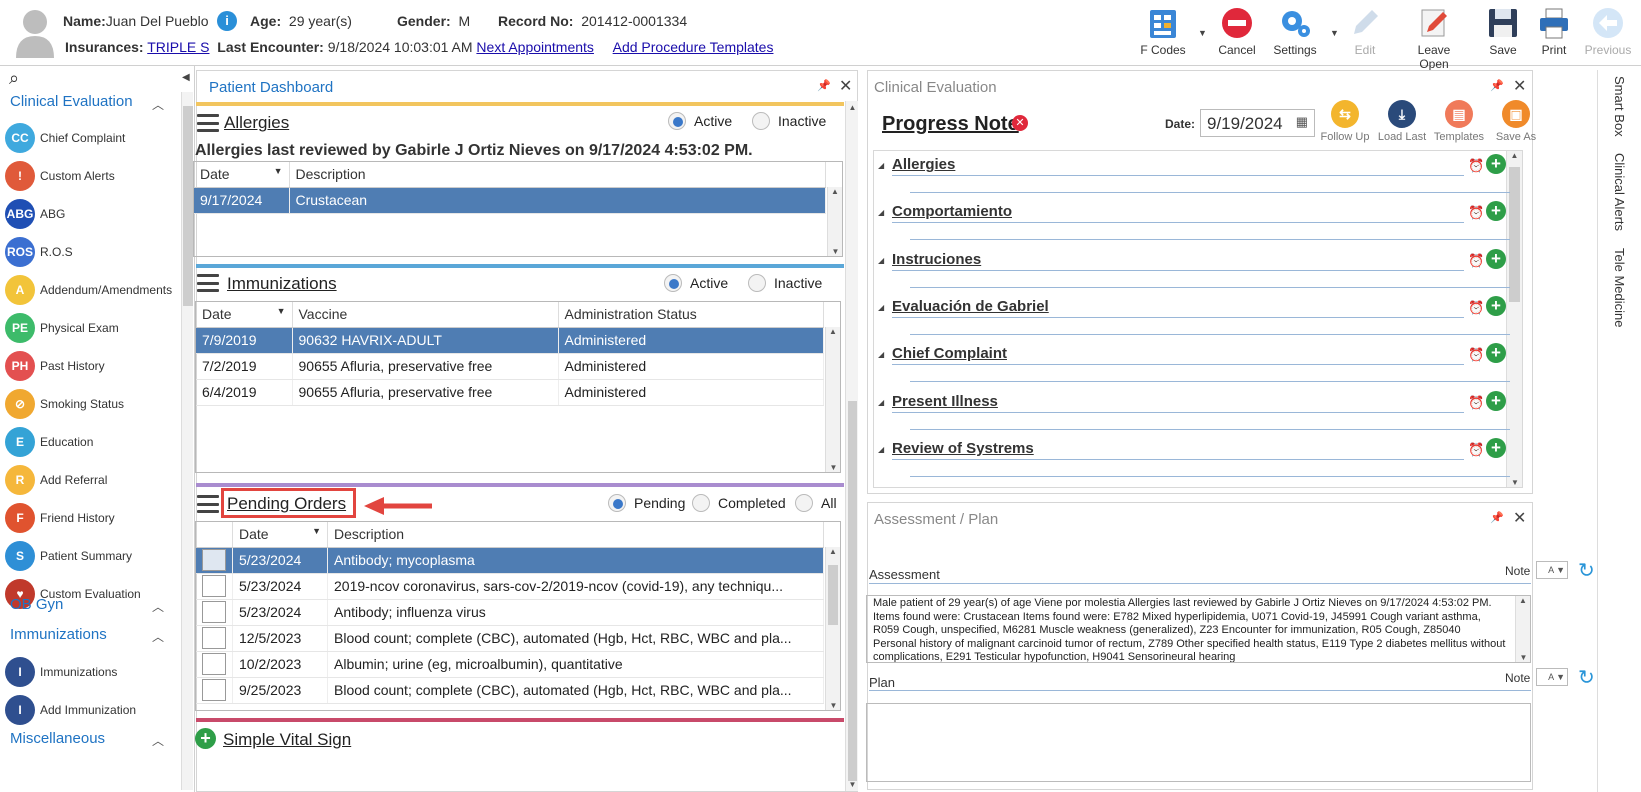 The height and width of the screenshot is (792, 1641). Describe the element at coordinates (187, 441) in the screenshot. I see `nav-scrollbar` at that location.